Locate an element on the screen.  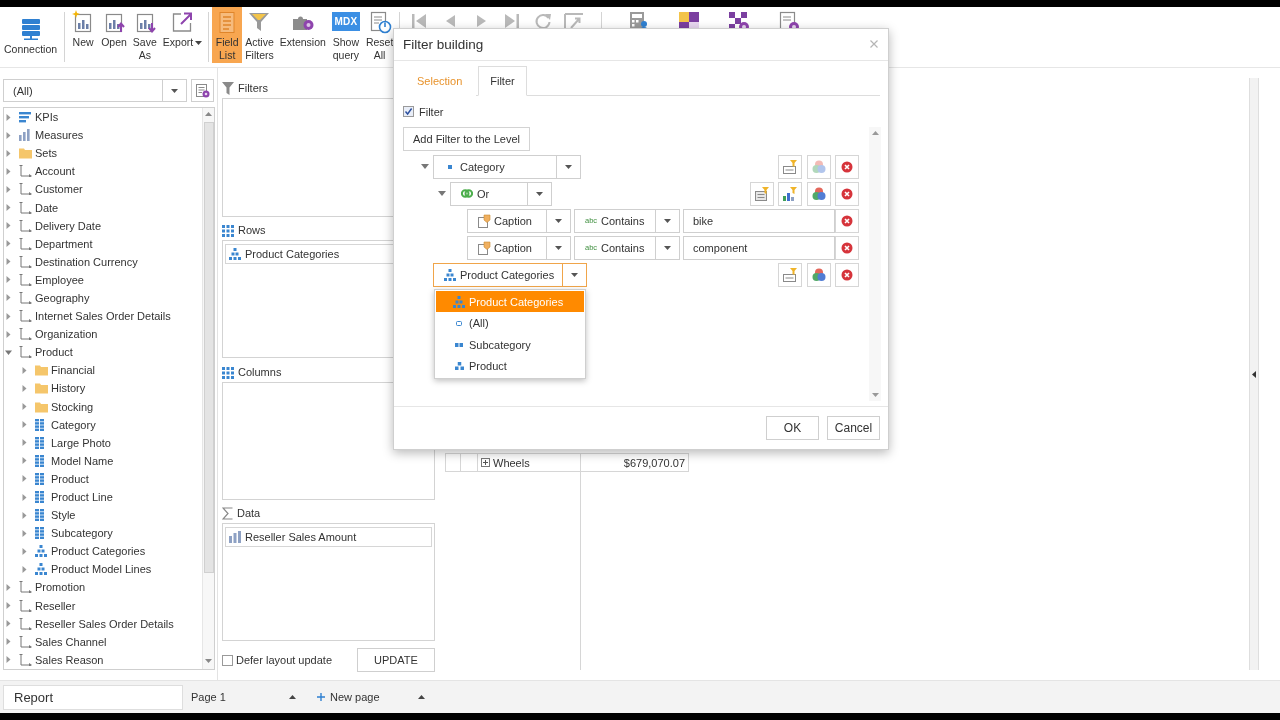
defer-checkbox is located at coordinates (227, 660).